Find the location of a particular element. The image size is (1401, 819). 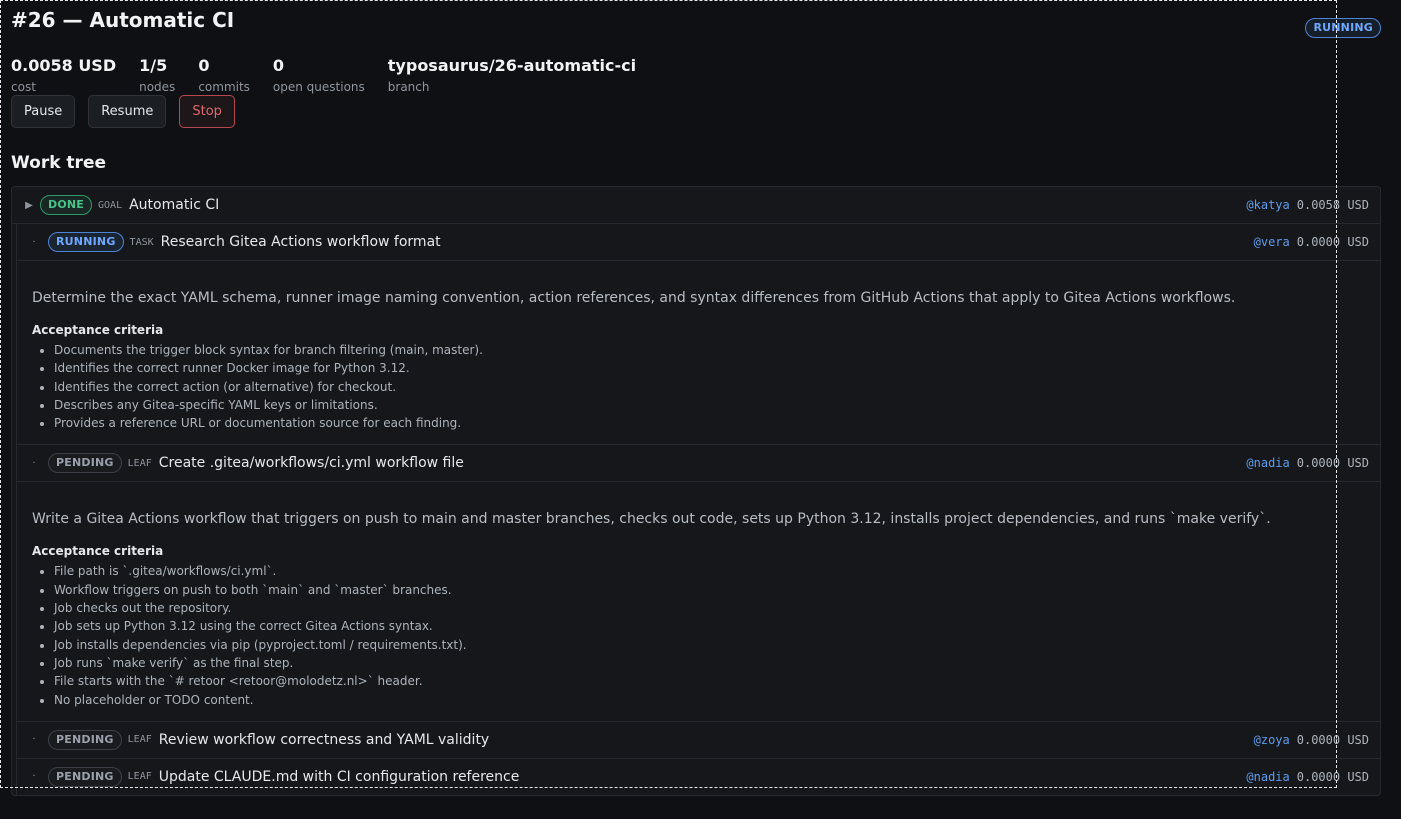

criterion: No placeholder or TODO content. is located at coordinates (709, 700).